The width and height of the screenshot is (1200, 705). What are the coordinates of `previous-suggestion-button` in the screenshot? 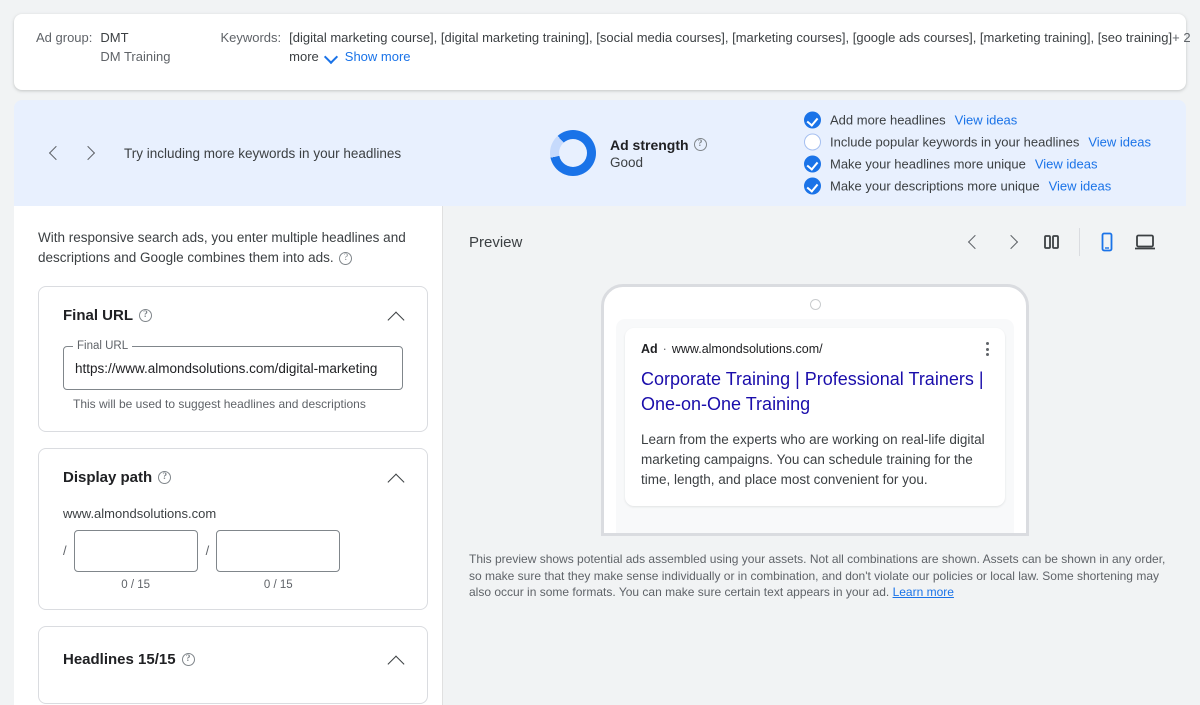 It's located at (55, 153).